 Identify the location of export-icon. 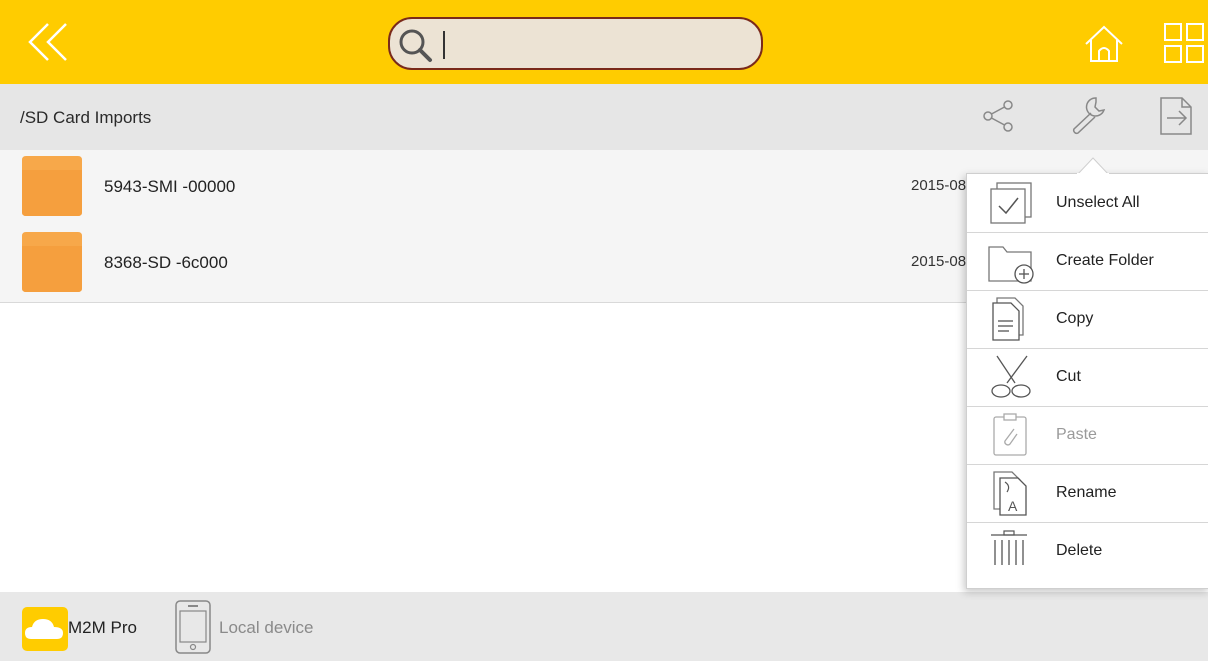
(1176, 116).